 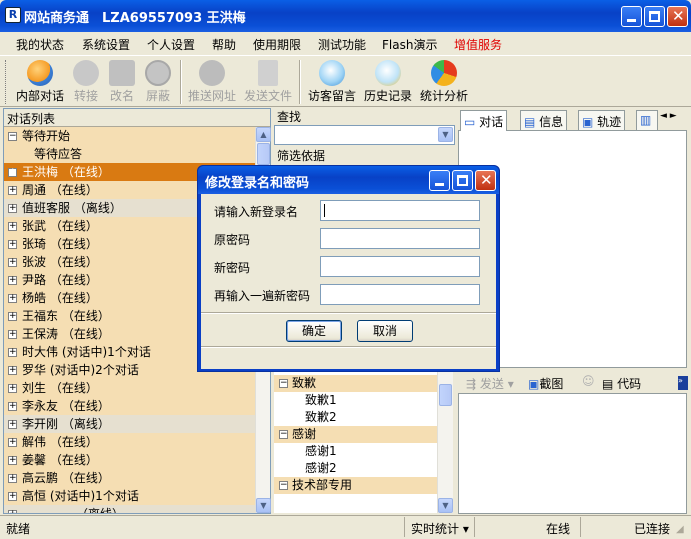 What do you see at coordinates (129, 509) in the screenshot?
I see `list-item: + （离线）` at bounding box center [129, 509].